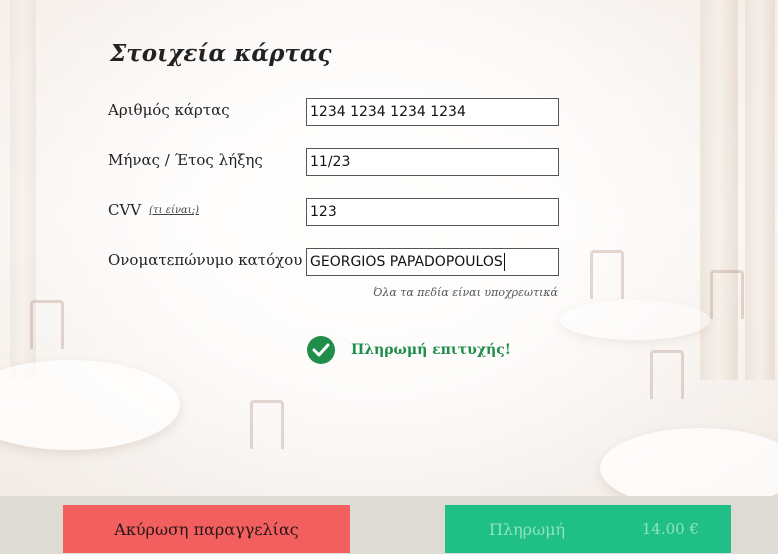  Describe the element at coordinates (588, 529) in the screenshot. I see `pay-button: Πληρωμή 14.00 €` at that location.